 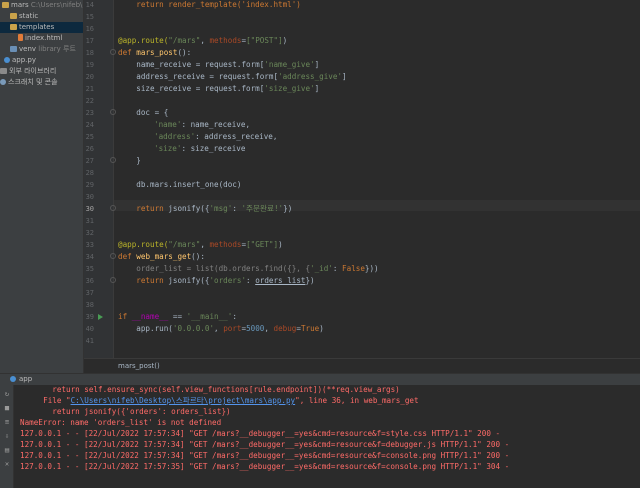 I want to click on code-line: 'name': name_receive,, so click(x=202, y=124).